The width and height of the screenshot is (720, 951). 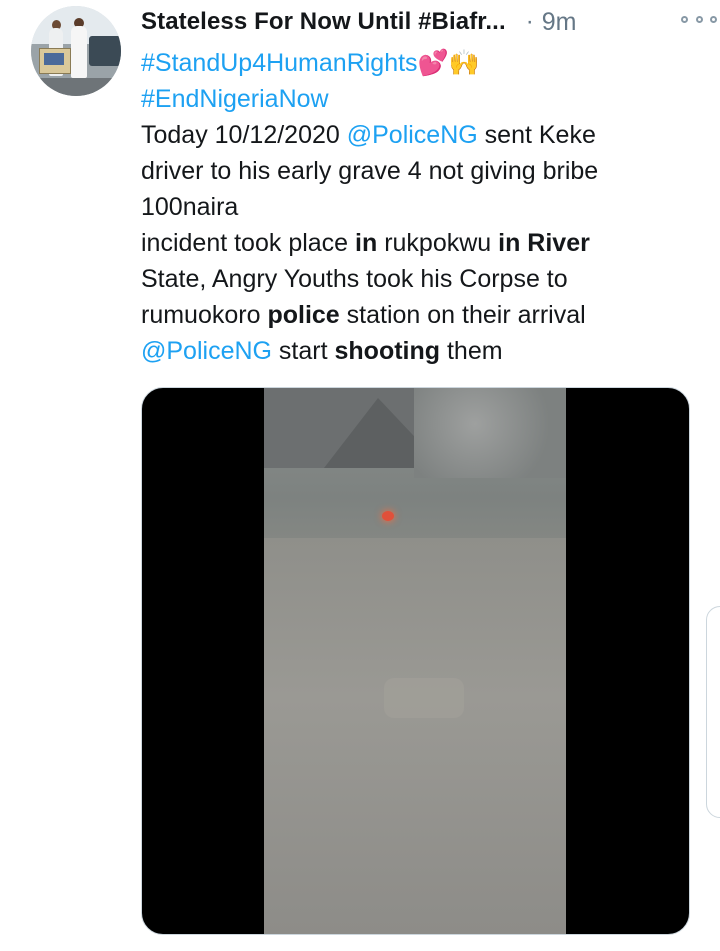 I want to click on side-panel-edge, so click(x=713, y=712).